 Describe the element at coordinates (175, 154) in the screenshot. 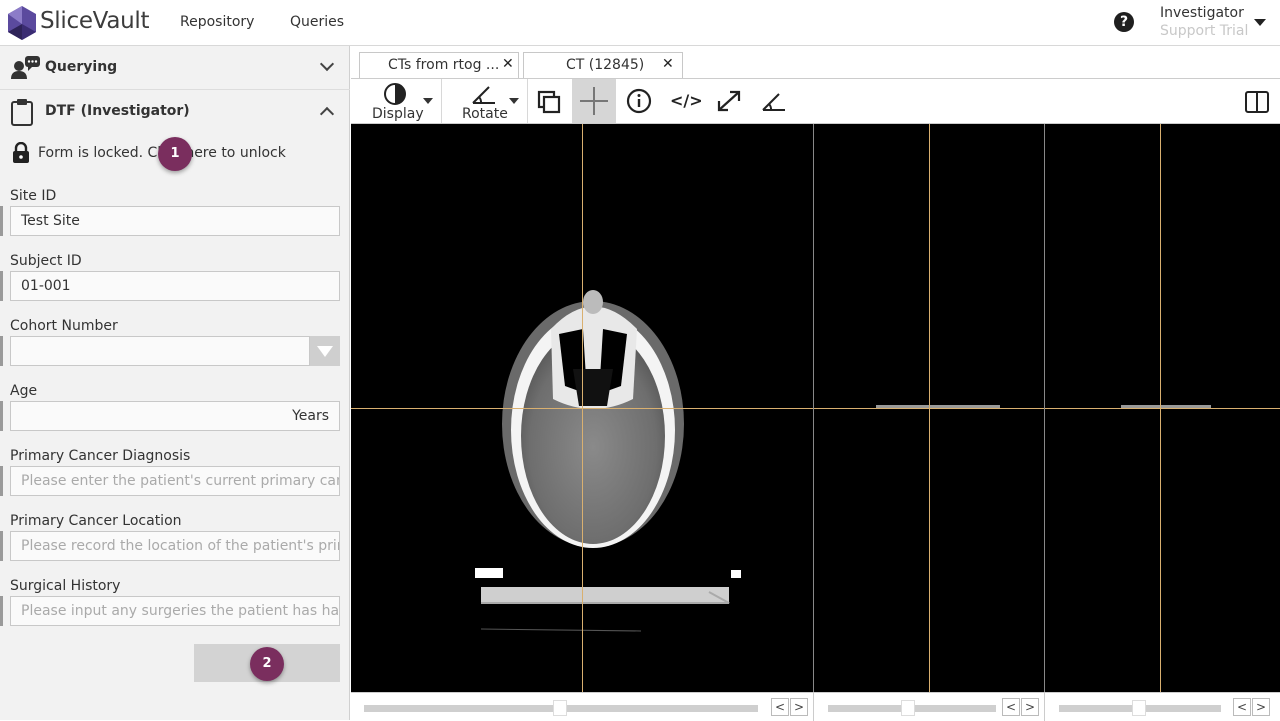

I see `step-badge-1: 1` at that location.